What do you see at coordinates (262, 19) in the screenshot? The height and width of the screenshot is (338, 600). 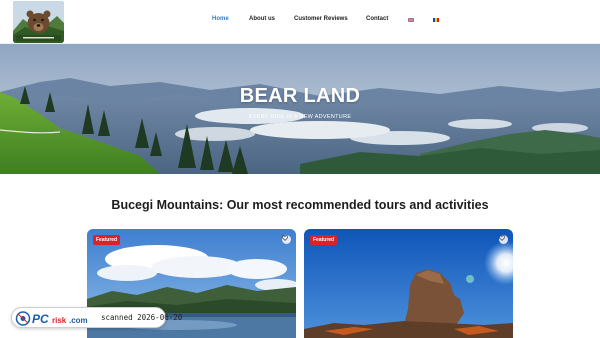 I see `nav-about-us: About us` at bounding box center [262, 19].